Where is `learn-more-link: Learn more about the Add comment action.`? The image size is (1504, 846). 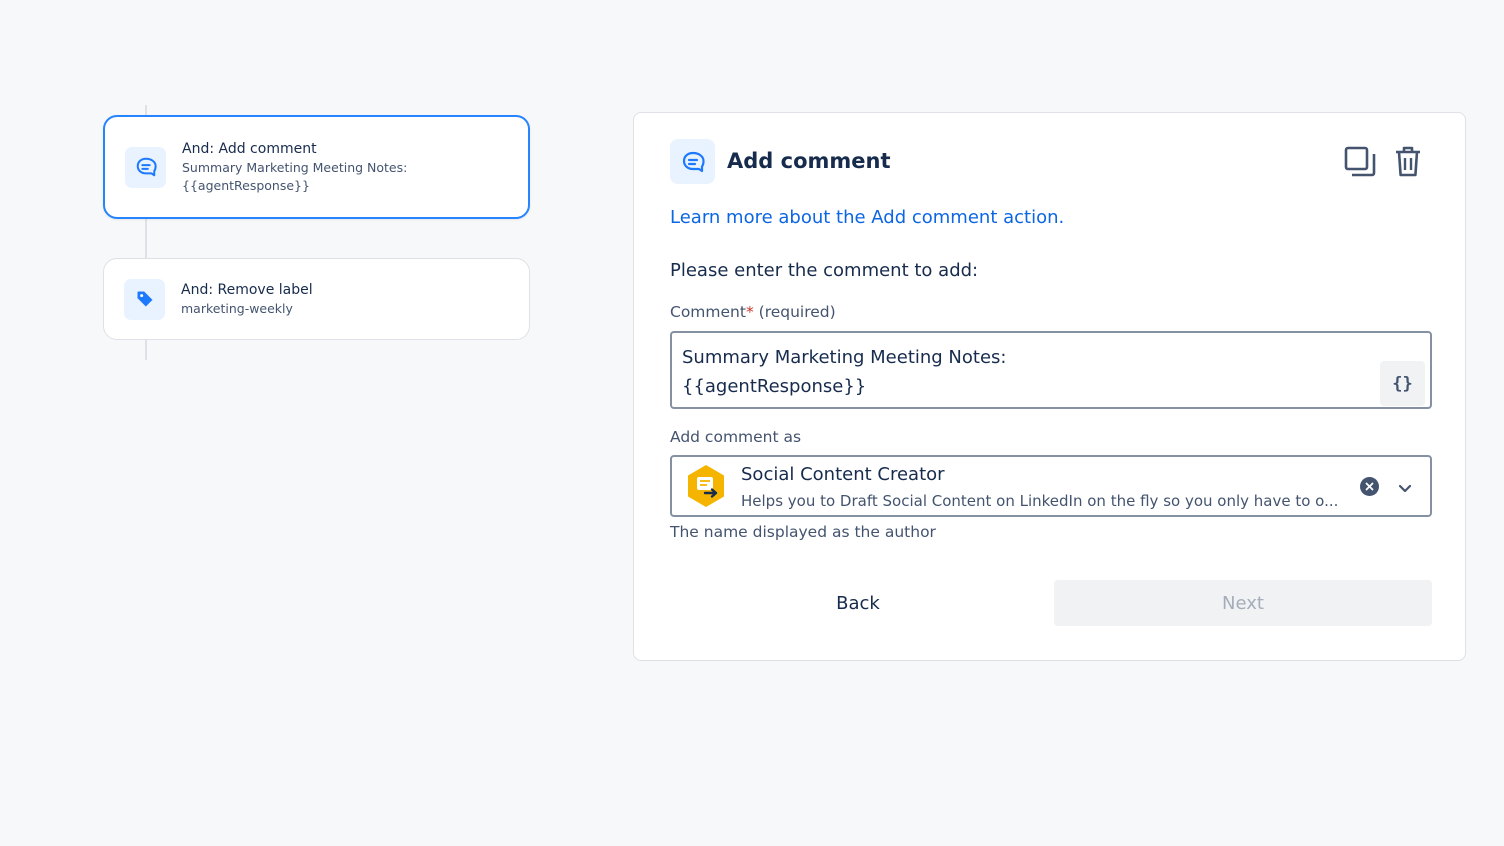
learn-more-link: Learn more about the Add comment action. is located at coordinates (867, 217).